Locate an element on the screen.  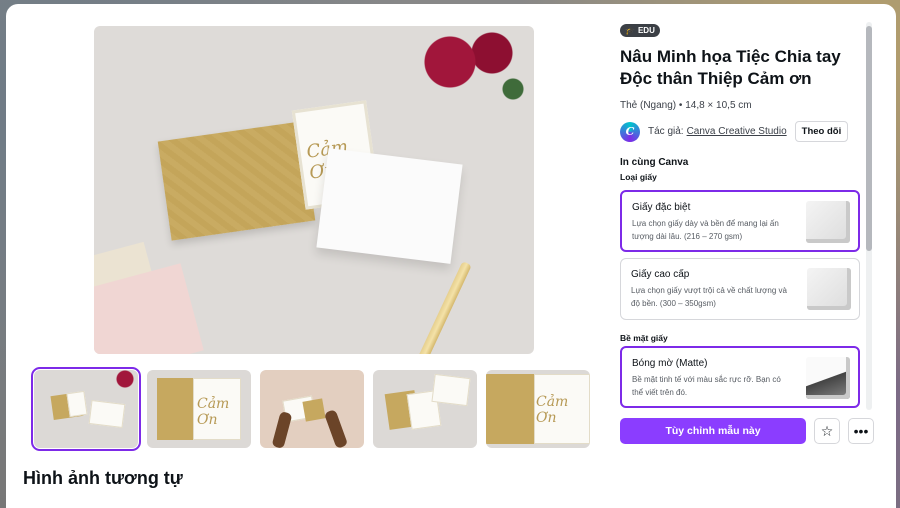
more-options-button: ••• is located at coordinates (861, 431).